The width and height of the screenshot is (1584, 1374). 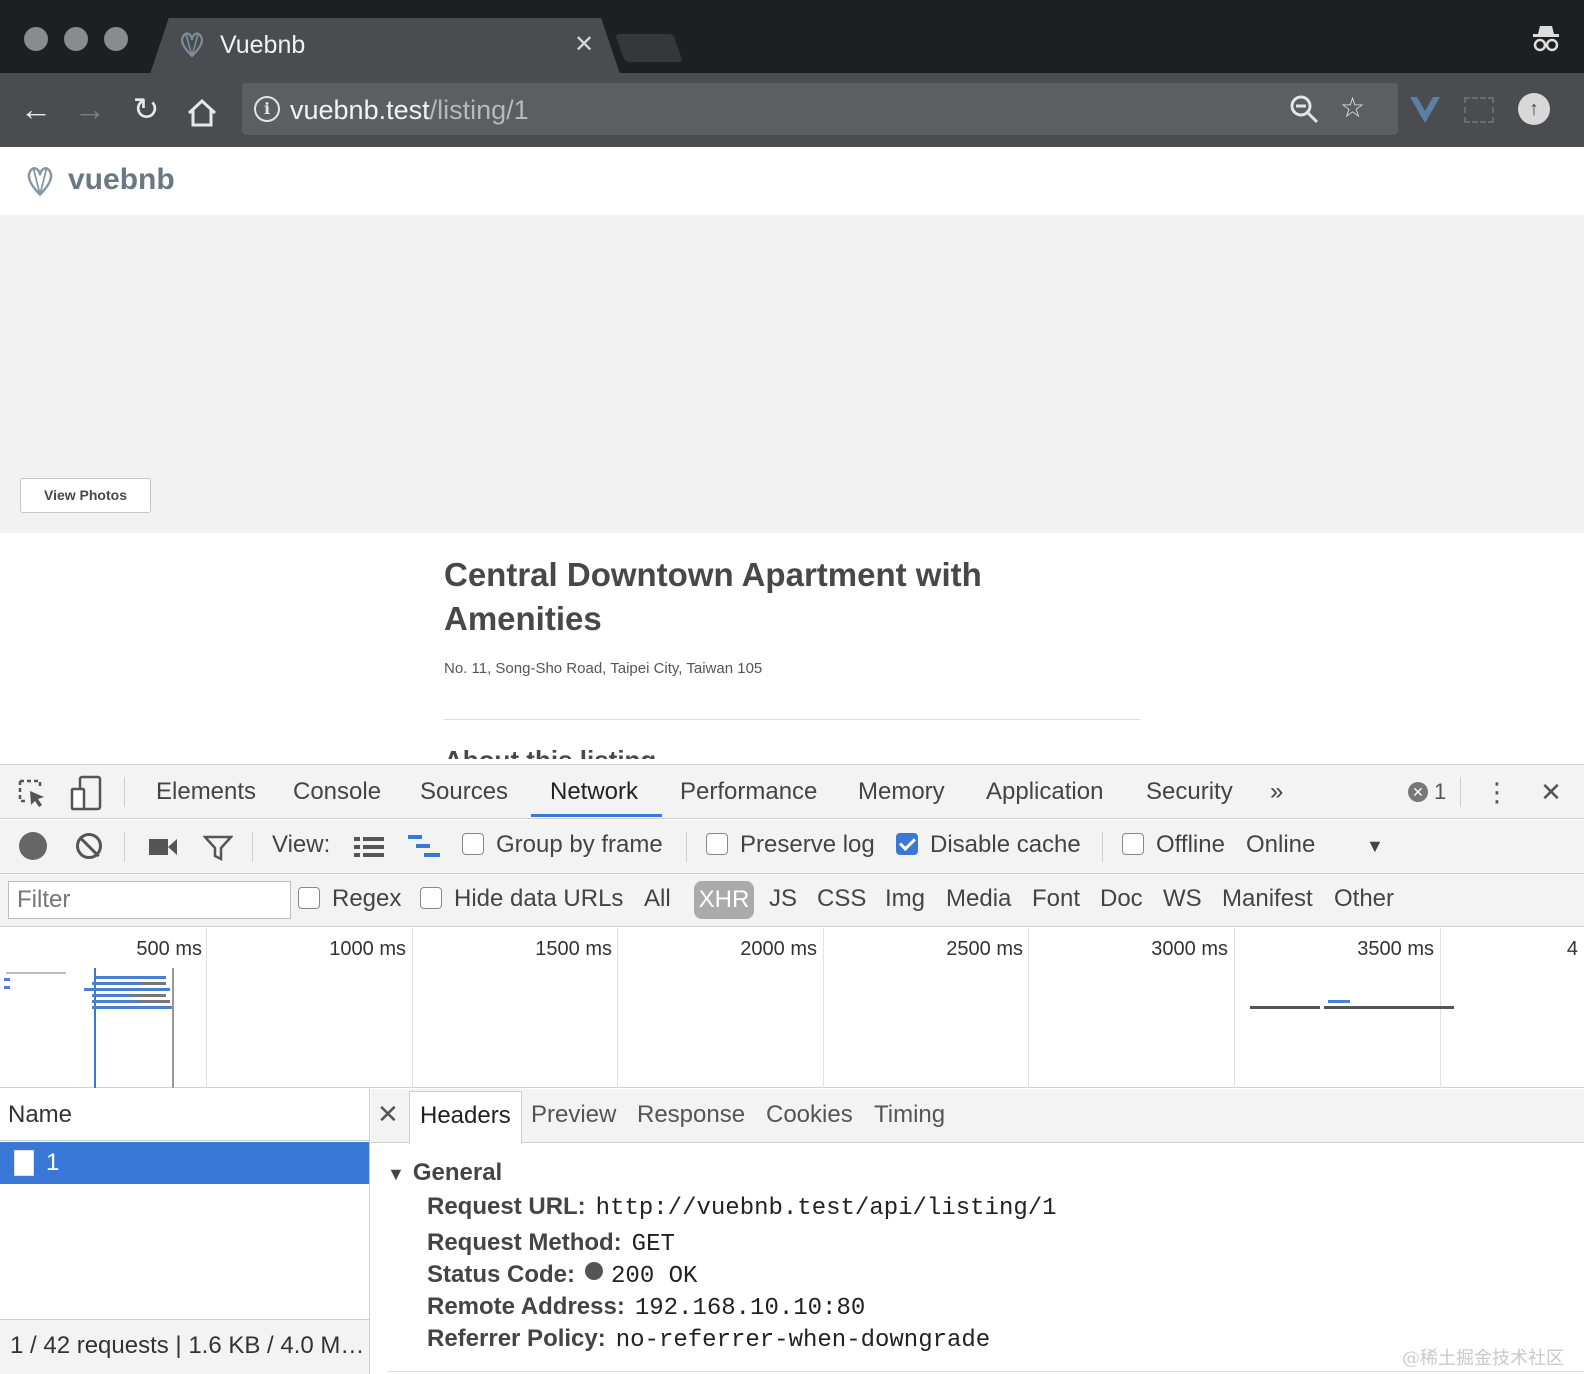 I want to click on tab-performance: Performance, so click(x=748, y=792).